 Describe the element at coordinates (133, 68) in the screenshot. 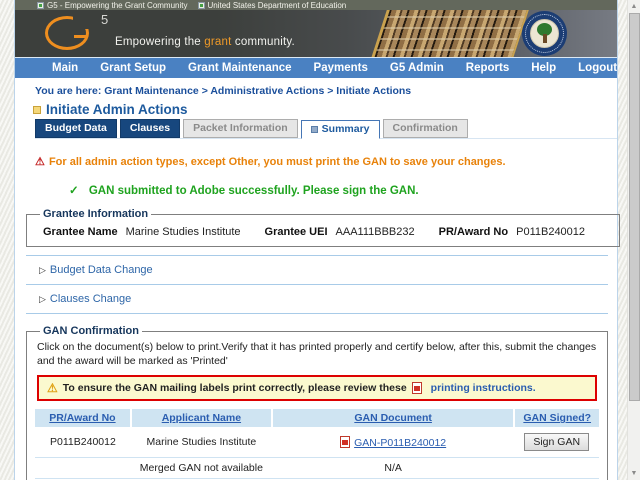

I see `nav-item-grant-setup: Grant Setup` at that location.